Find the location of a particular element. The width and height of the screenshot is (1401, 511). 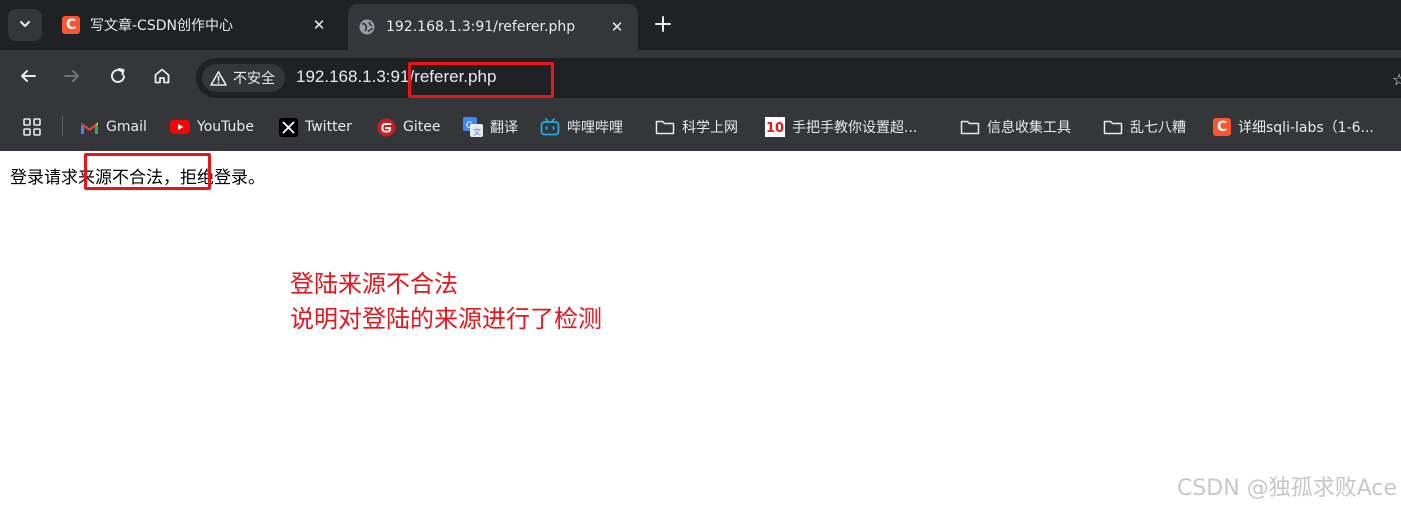

reload-button is located at coordinates (118, 78).